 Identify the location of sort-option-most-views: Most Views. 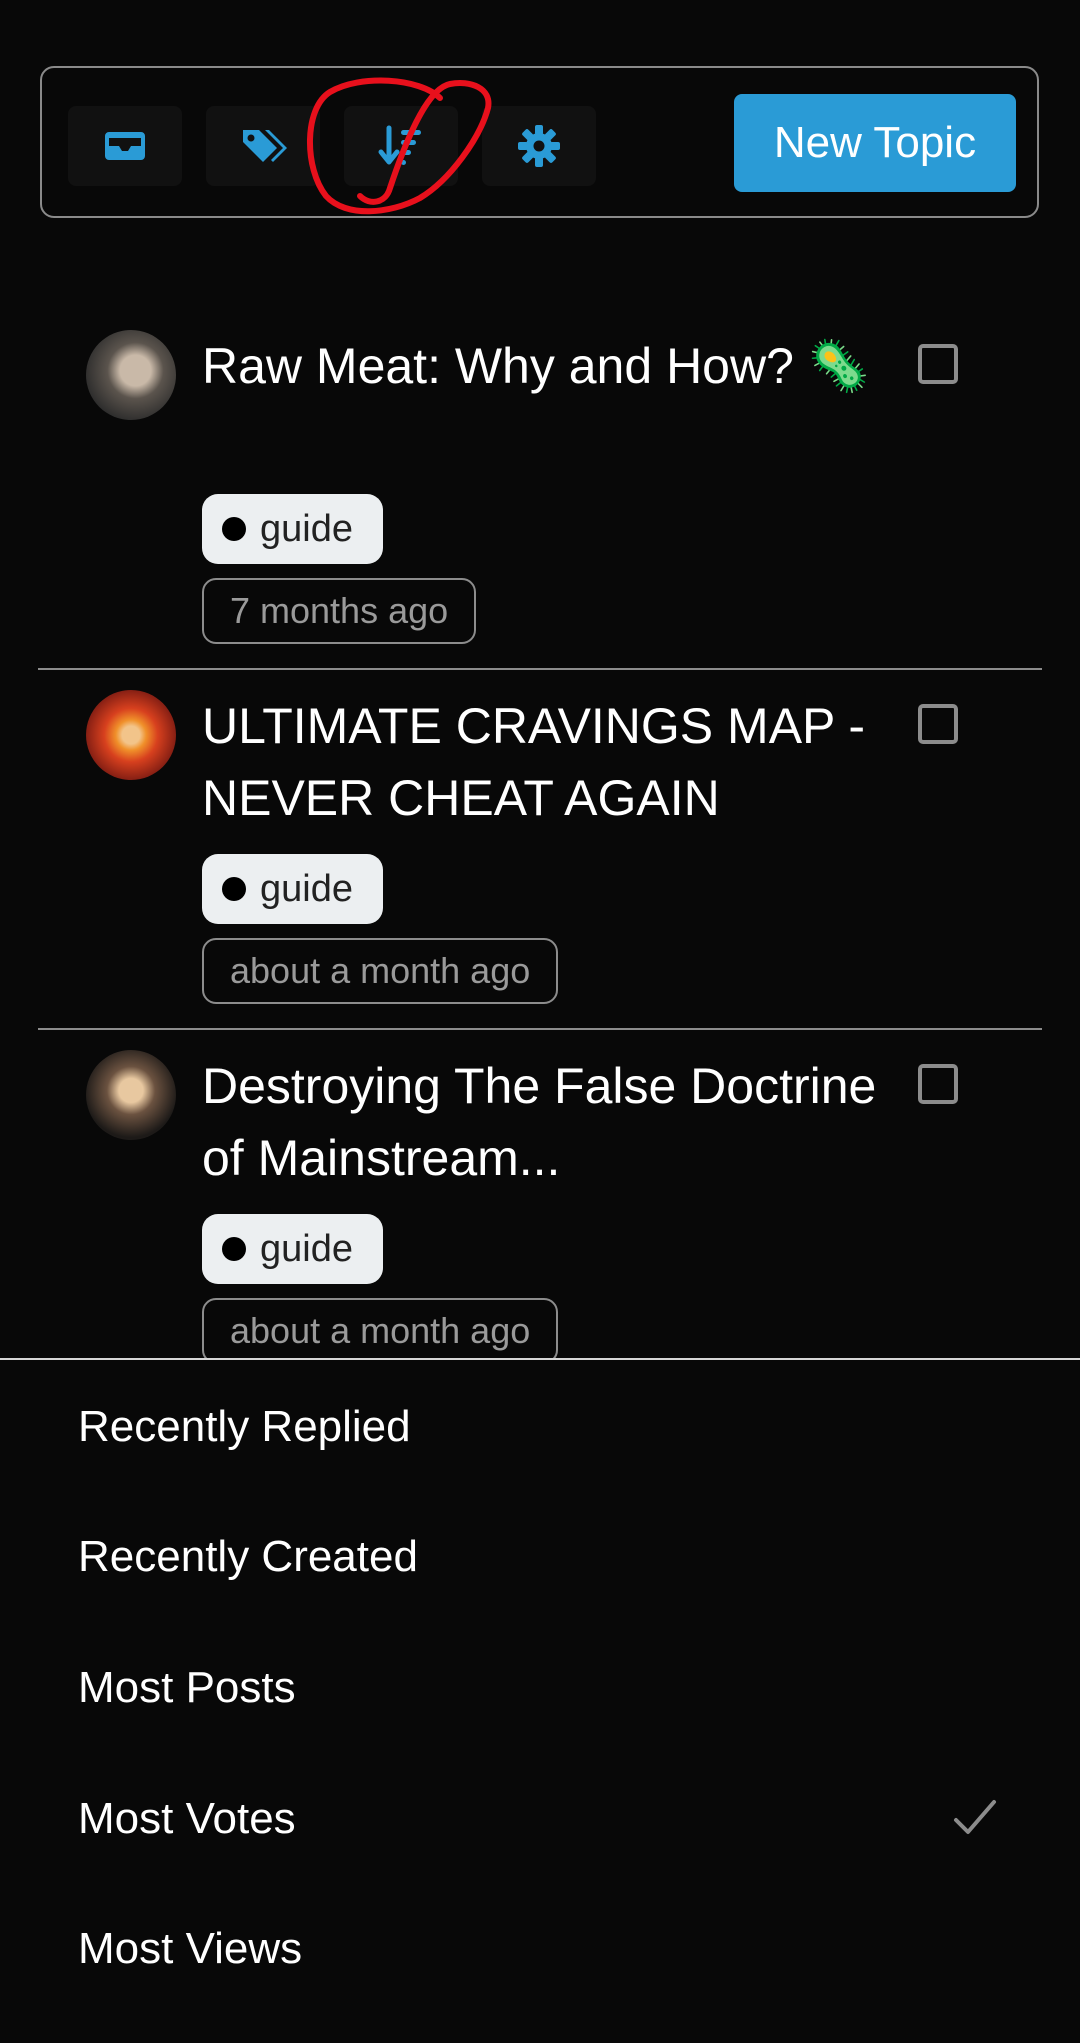
(540, 1949).